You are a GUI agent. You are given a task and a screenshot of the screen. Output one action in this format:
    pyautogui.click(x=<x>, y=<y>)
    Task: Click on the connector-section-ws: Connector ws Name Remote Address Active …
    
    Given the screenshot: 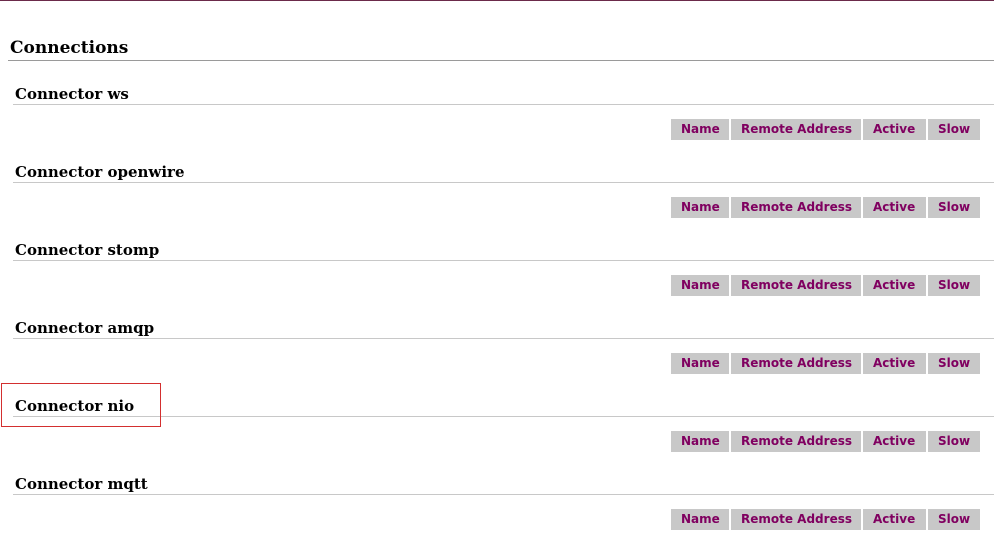 What is the action you would take?
    pyautogui.click(x=497, y=122)
    